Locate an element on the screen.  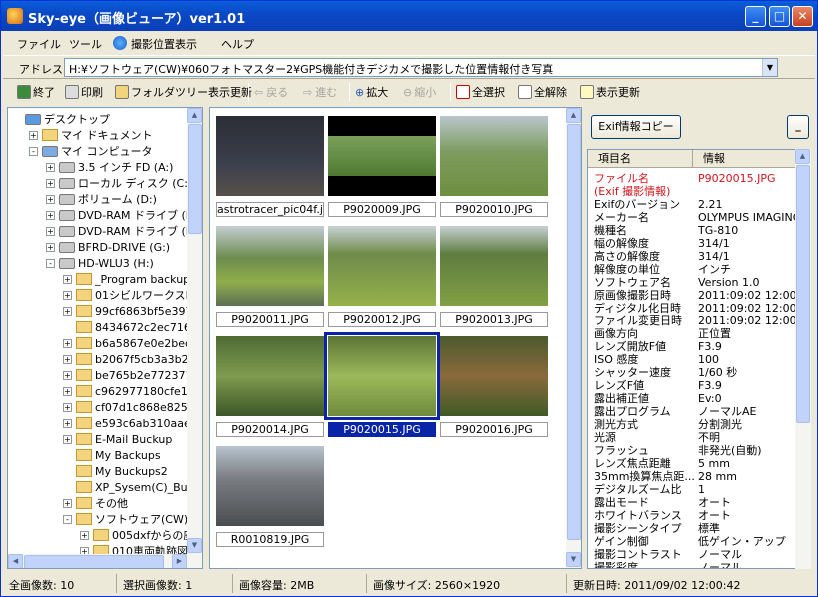
exif-row: 測光方式 分割測光 is located at coordinates (692, 424).